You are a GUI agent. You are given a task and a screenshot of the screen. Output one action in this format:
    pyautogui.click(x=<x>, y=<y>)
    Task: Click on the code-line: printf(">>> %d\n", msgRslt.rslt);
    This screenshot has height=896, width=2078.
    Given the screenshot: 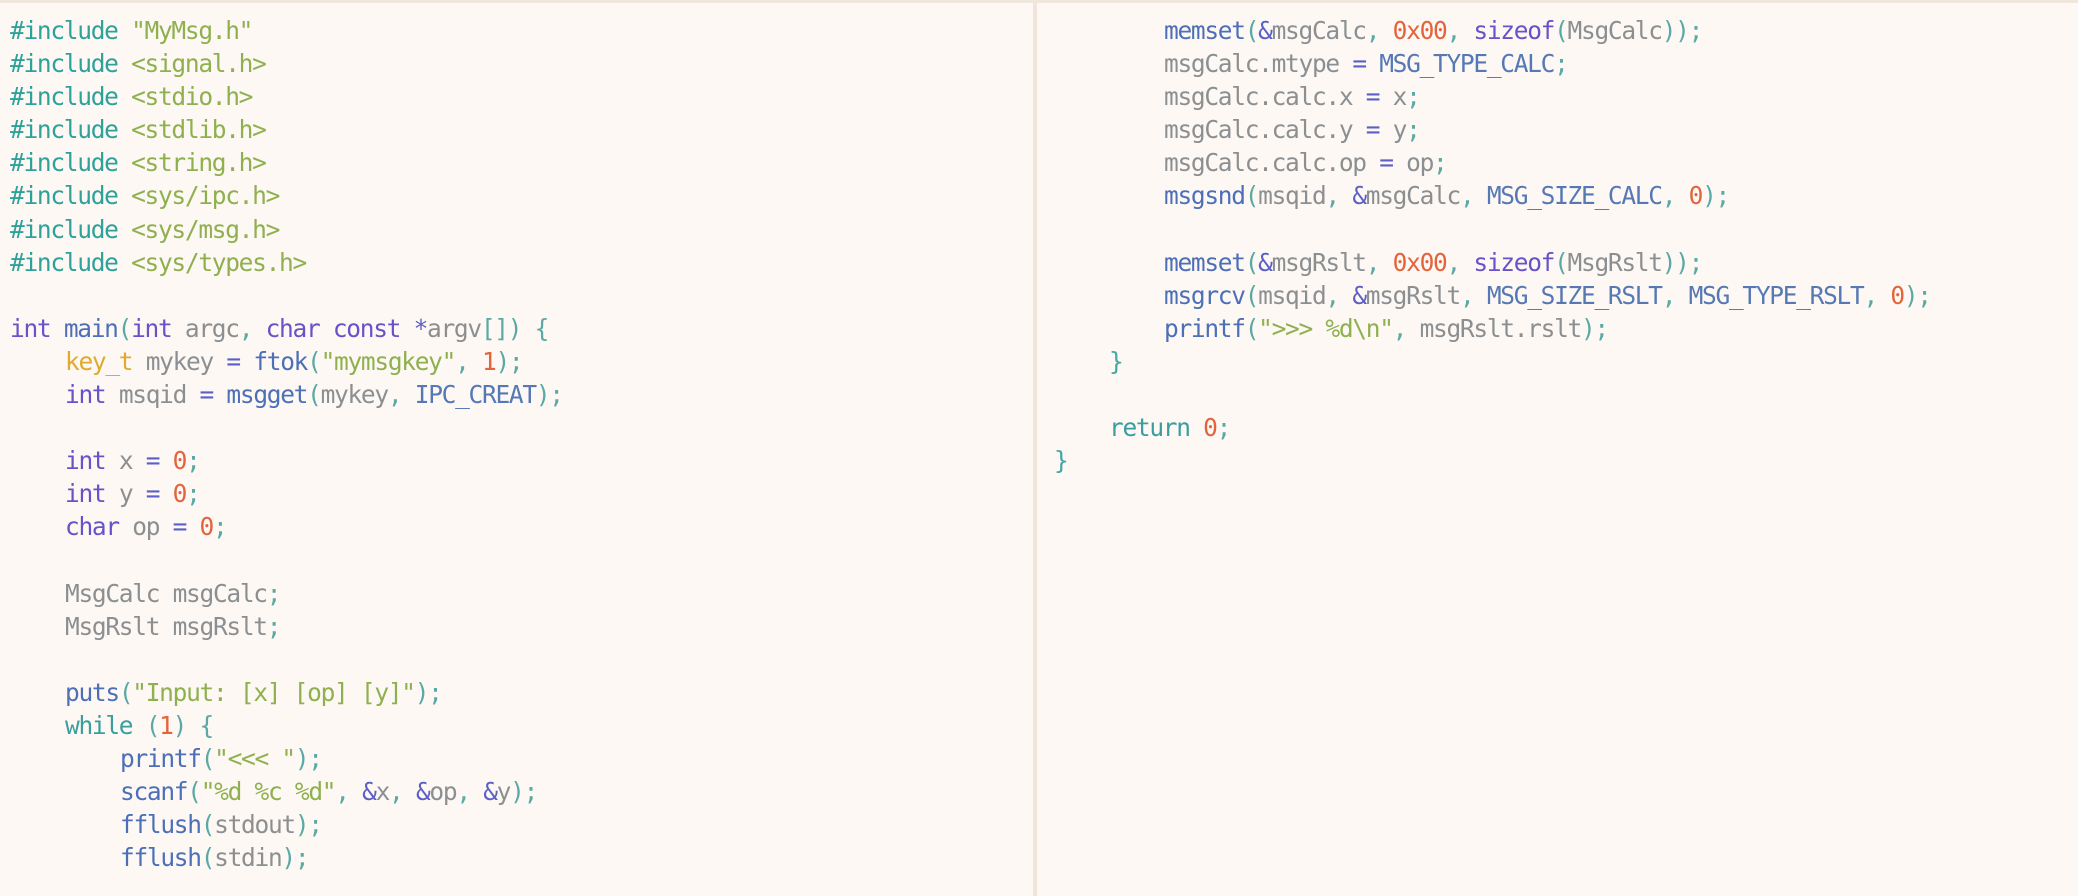 What is the action you would take?
    pyautogui.click(x=1492, y=328)
    